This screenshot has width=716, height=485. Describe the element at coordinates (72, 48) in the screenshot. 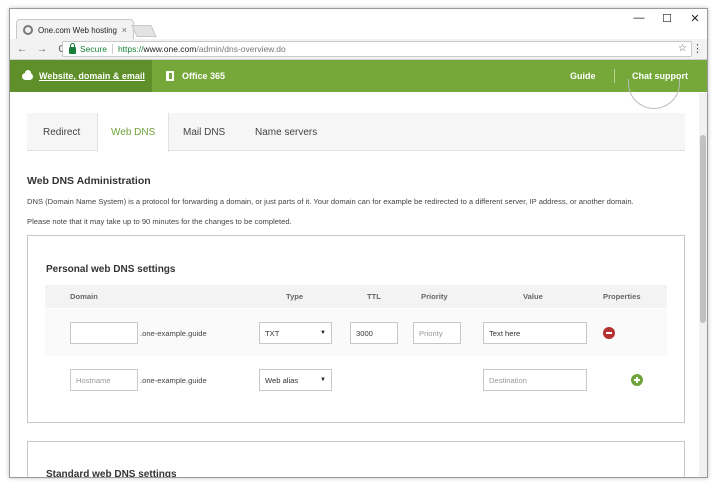

I see `lock-icon` at that location.